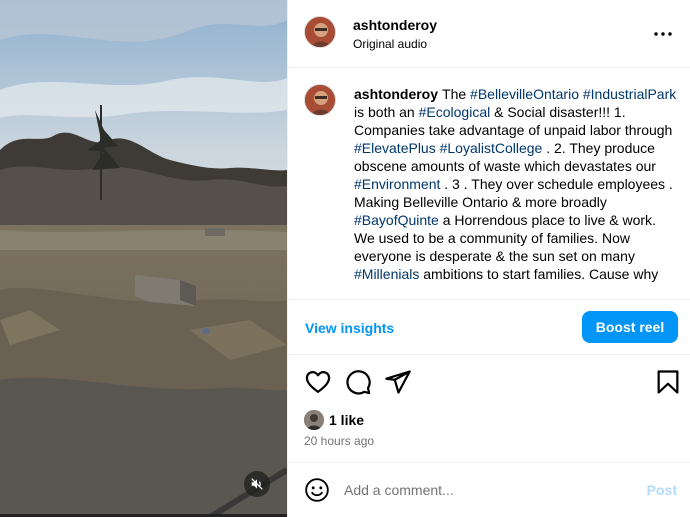 The height and width of the screenshot is (517, 690). What do you see at coordinates (386, 274) in the screenshot?
I see `hashtag-link: #Millenials` at bounding box center [386, 274].